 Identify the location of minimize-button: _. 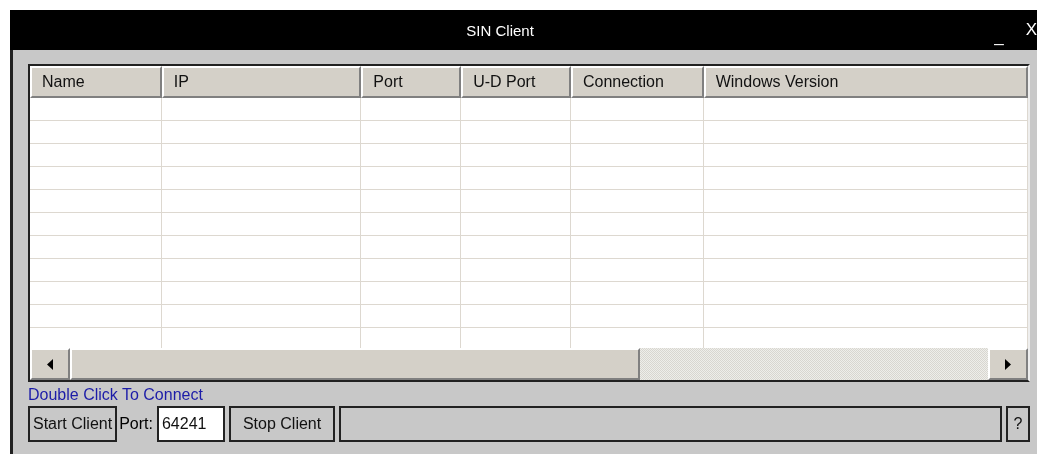
(999, 40).